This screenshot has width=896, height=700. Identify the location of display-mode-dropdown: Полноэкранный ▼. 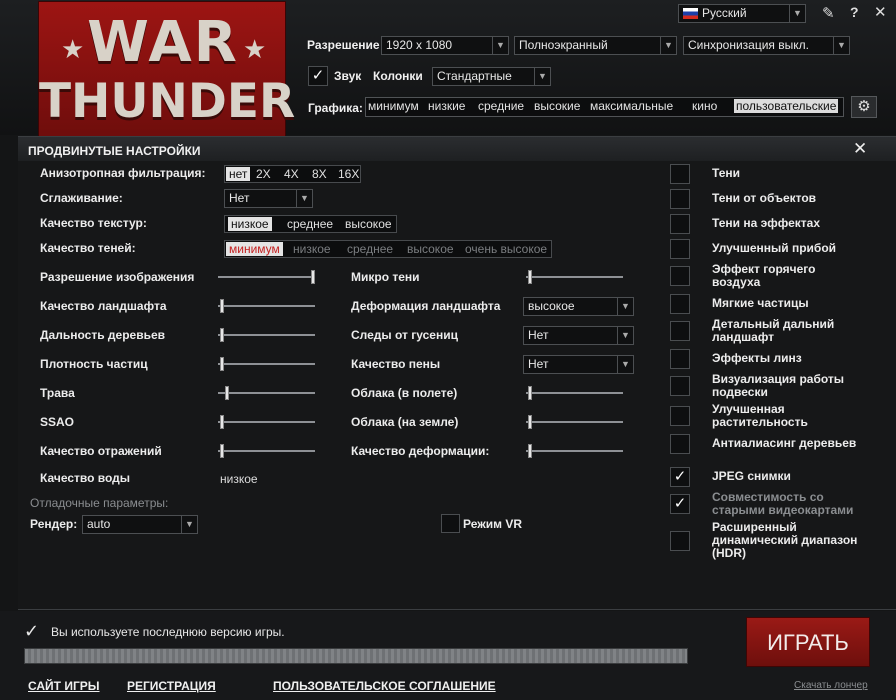
(595, 45).